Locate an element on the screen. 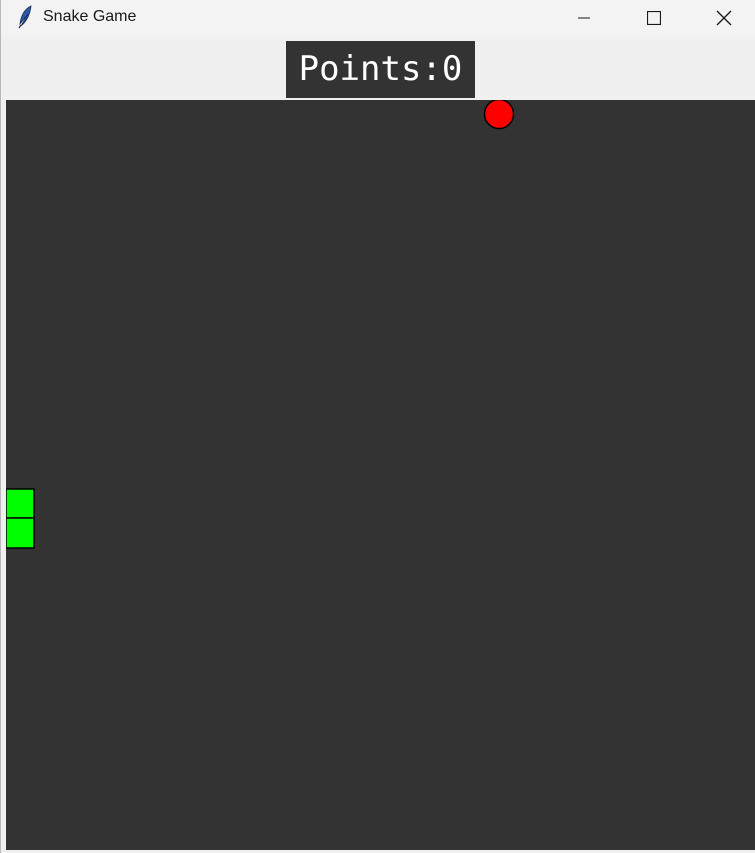 The height and width of the screenshot is (853, 755). score-bar: Points:0 is located at coordinates (378, 68).